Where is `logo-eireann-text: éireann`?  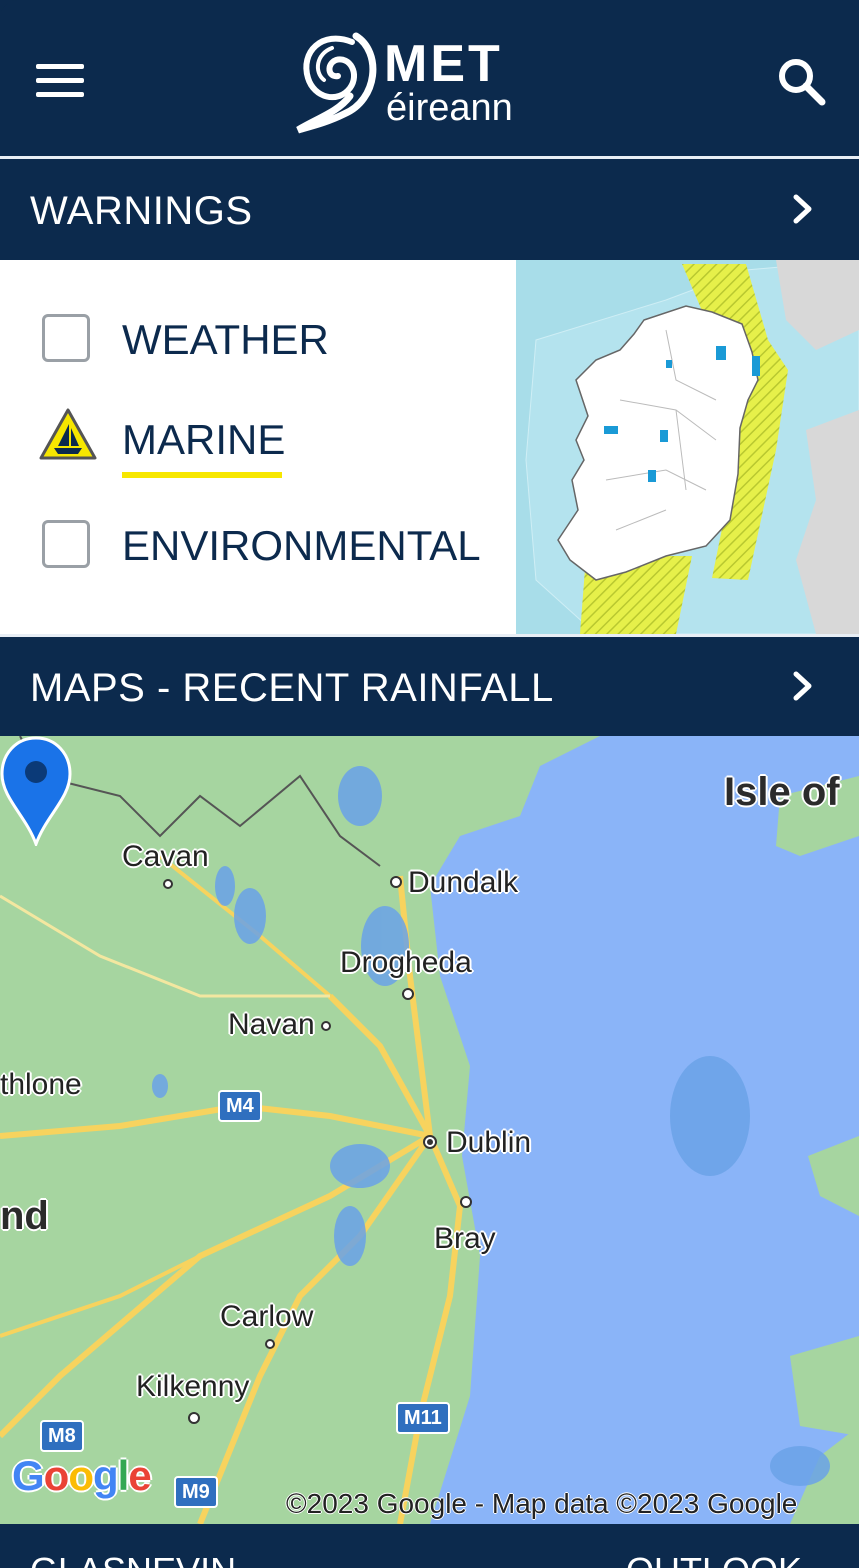 logo-eireann-text: éireann is located at coordinates (449, 108).